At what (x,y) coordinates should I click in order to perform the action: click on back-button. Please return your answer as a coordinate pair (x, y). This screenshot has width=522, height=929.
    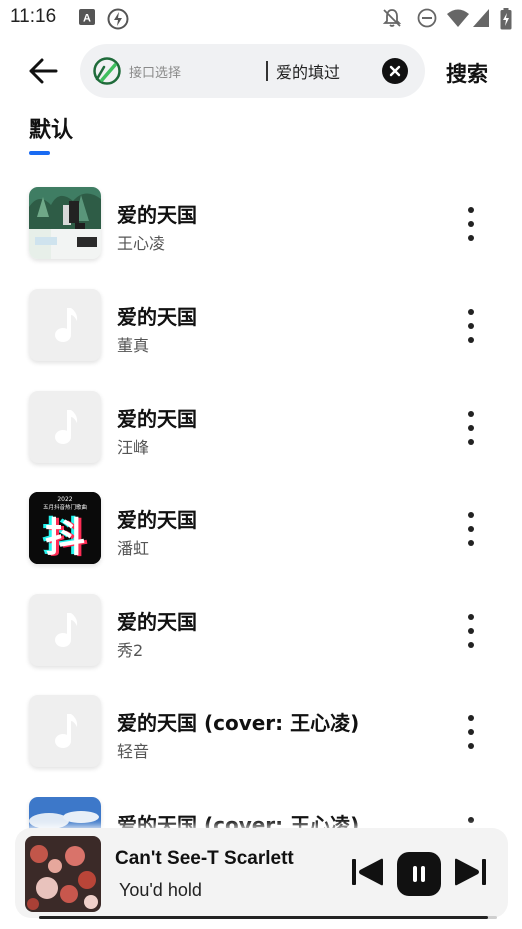
    Looking at the image, I should click on (43, 71).